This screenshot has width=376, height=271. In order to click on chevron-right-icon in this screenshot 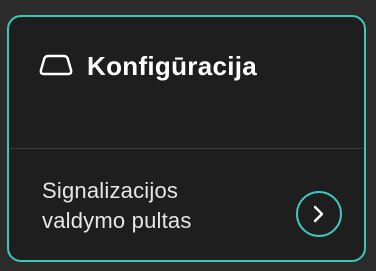, I will do `click(319, 214)`.